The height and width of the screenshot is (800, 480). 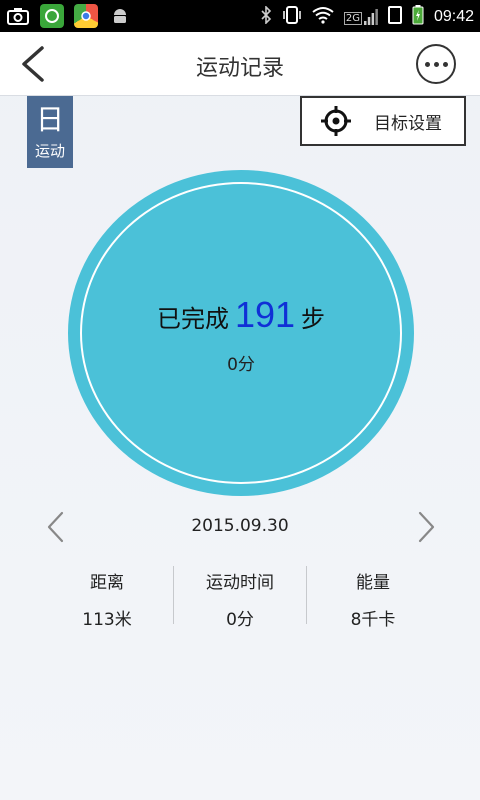 What do you see at coordinates (352, 18) in the screenshot?
I see `network-type-label: 2G` at bounding box center [352, 18].